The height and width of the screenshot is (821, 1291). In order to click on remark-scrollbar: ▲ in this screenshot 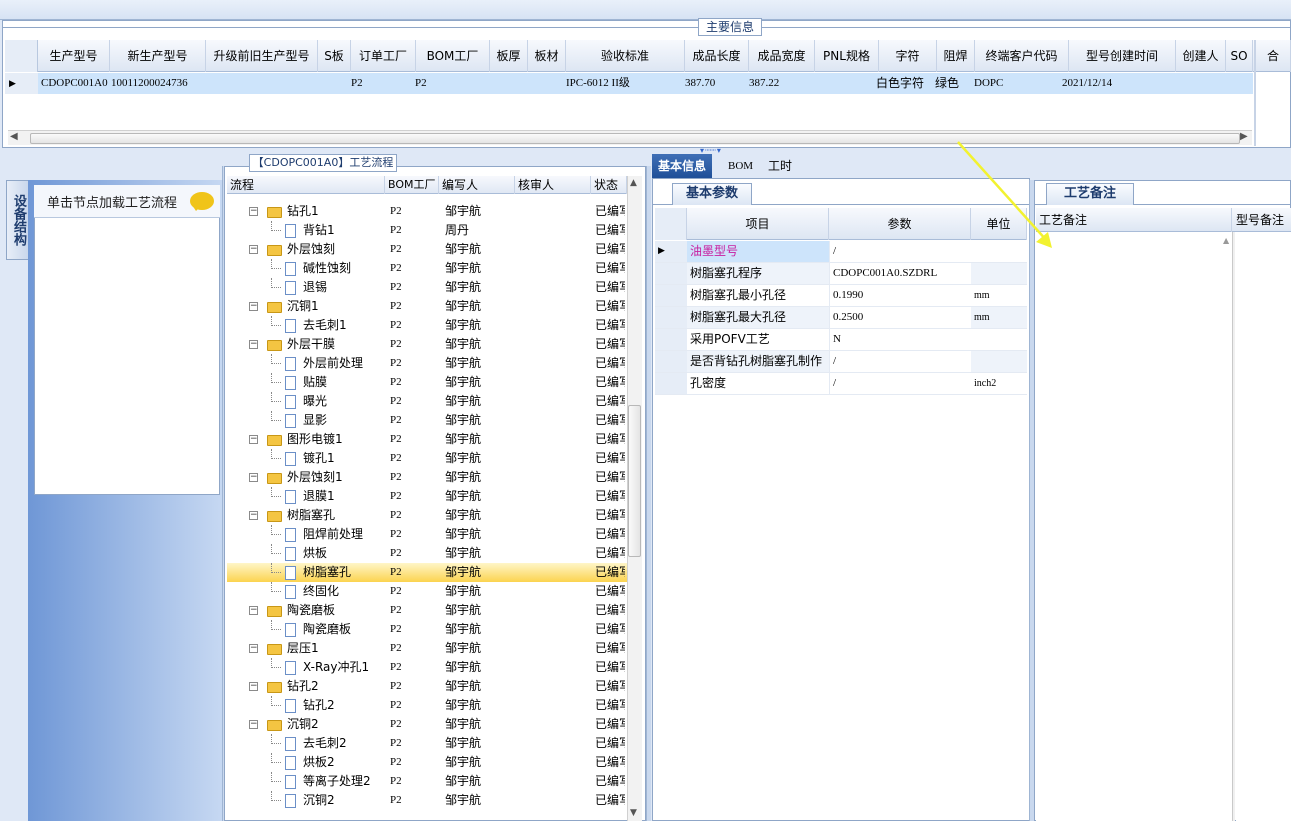, I will do `click(1229, 526)`.